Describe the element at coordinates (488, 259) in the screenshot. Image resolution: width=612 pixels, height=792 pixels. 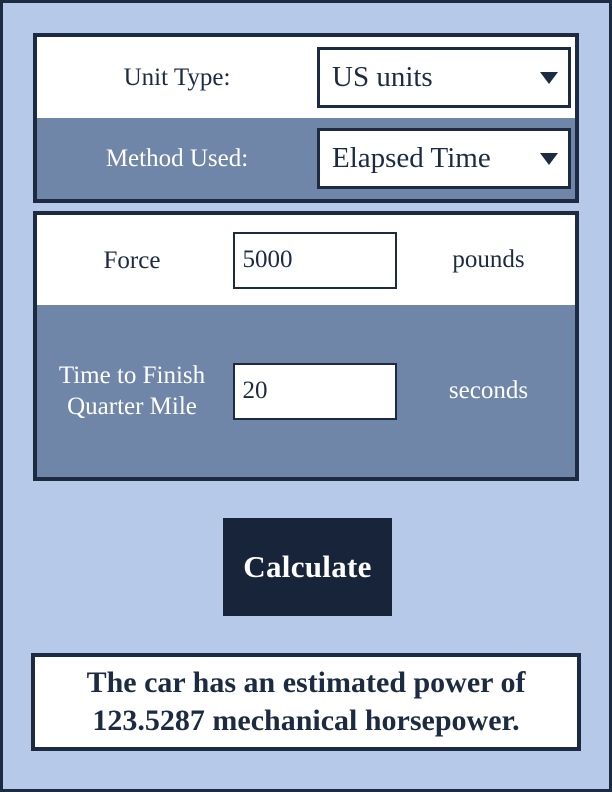
I see `force-unit-label: pounds` at that location.